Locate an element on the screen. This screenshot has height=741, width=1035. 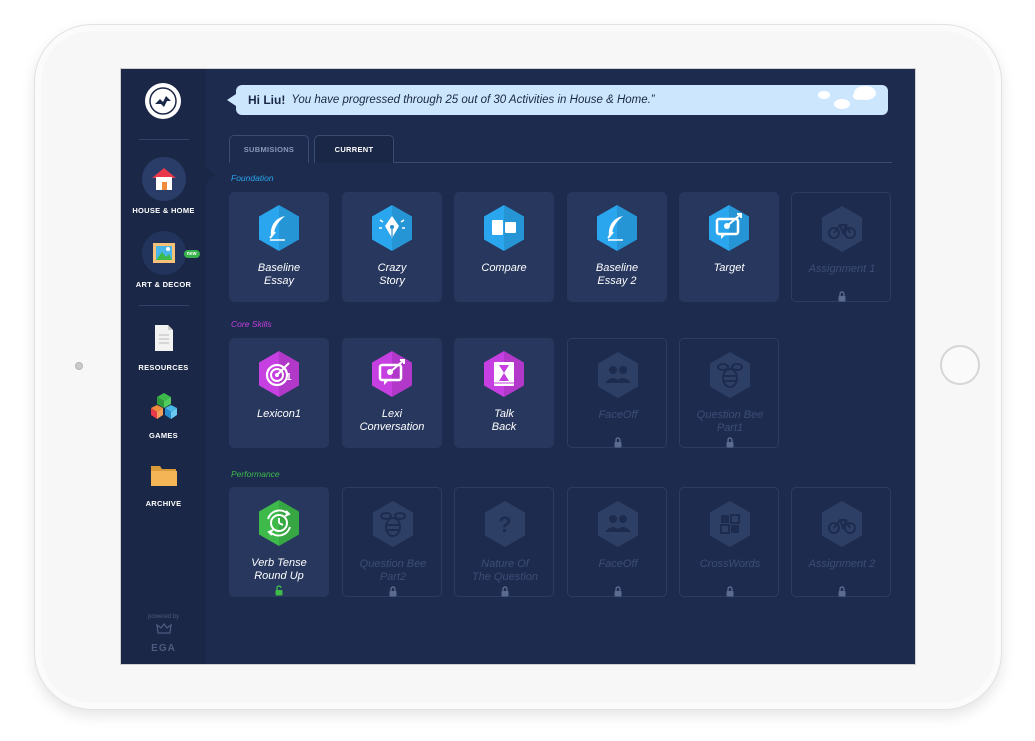
activity-title: Baseline Essay 2 is located at coordinates (617, 274).